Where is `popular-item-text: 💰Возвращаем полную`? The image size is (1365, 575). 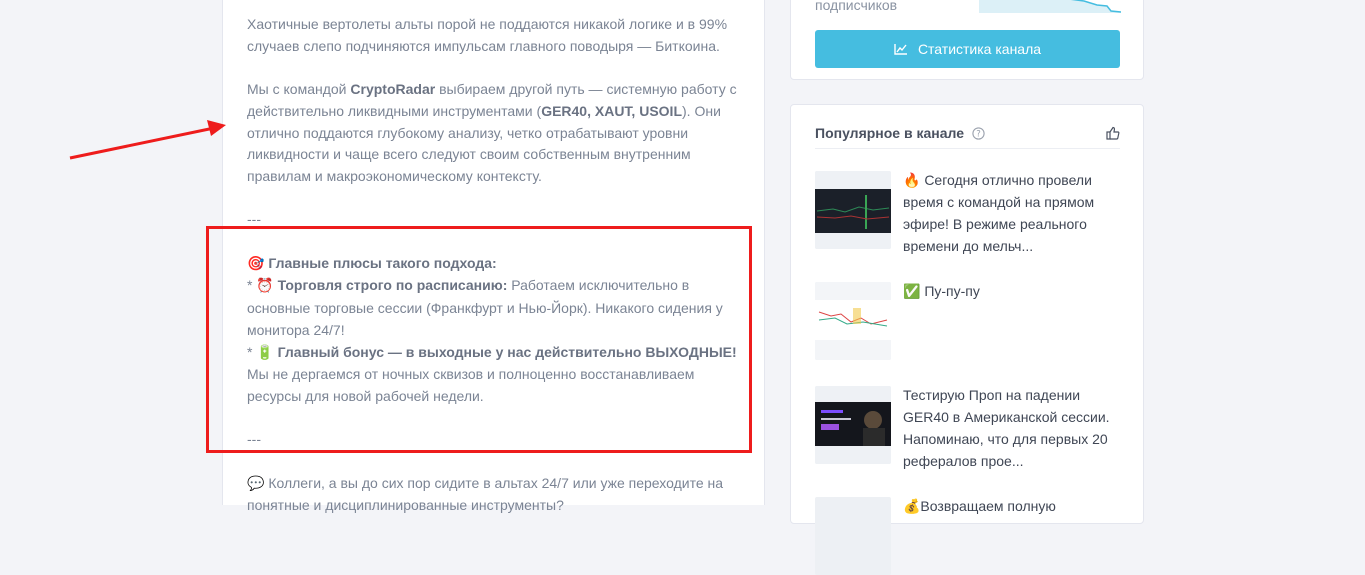 popular-item-text: 💰Возвращаем полную is located at coordinates (979, 506).